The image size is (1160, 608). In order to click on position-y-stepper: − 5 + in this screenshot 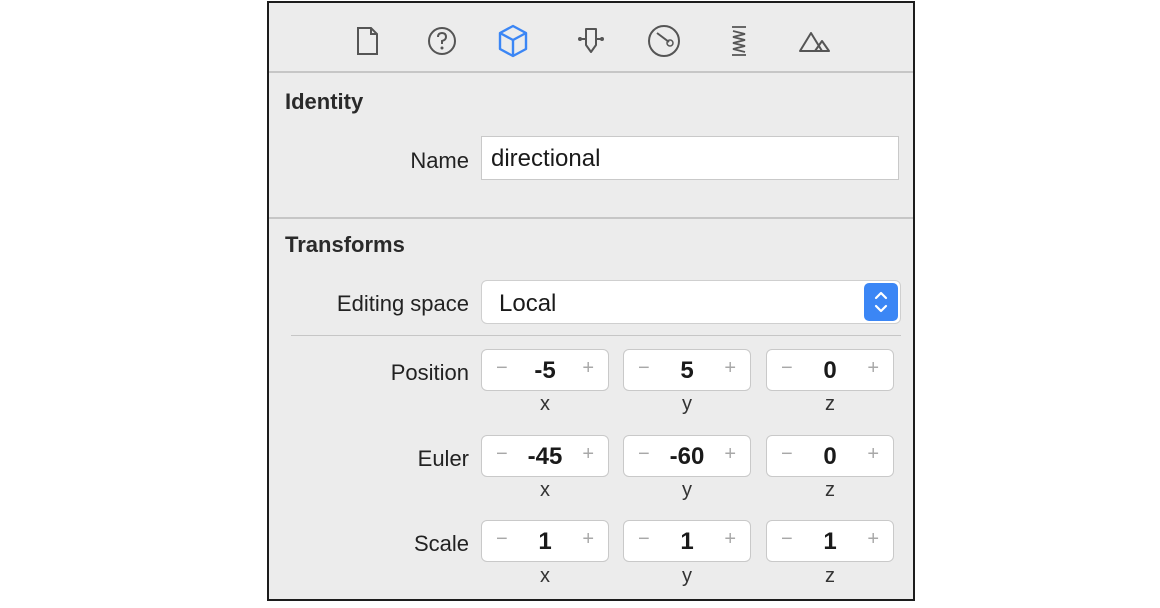, I will do `click(687, 370)`.